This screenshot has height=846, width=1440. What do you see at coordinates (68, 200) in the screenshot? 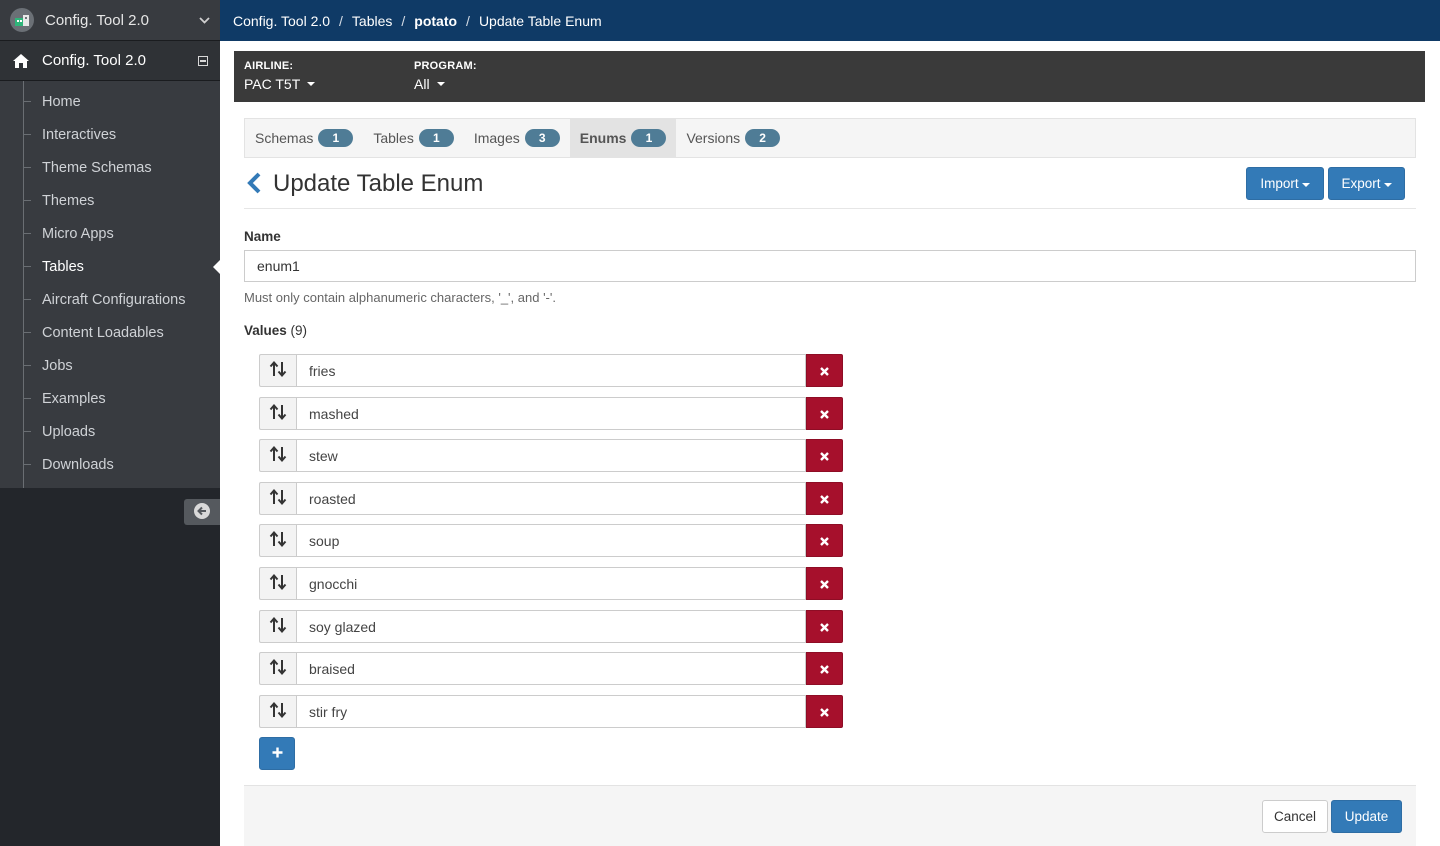
I see `sidebar-item-label: Themes` at bounding box center [68, 200].